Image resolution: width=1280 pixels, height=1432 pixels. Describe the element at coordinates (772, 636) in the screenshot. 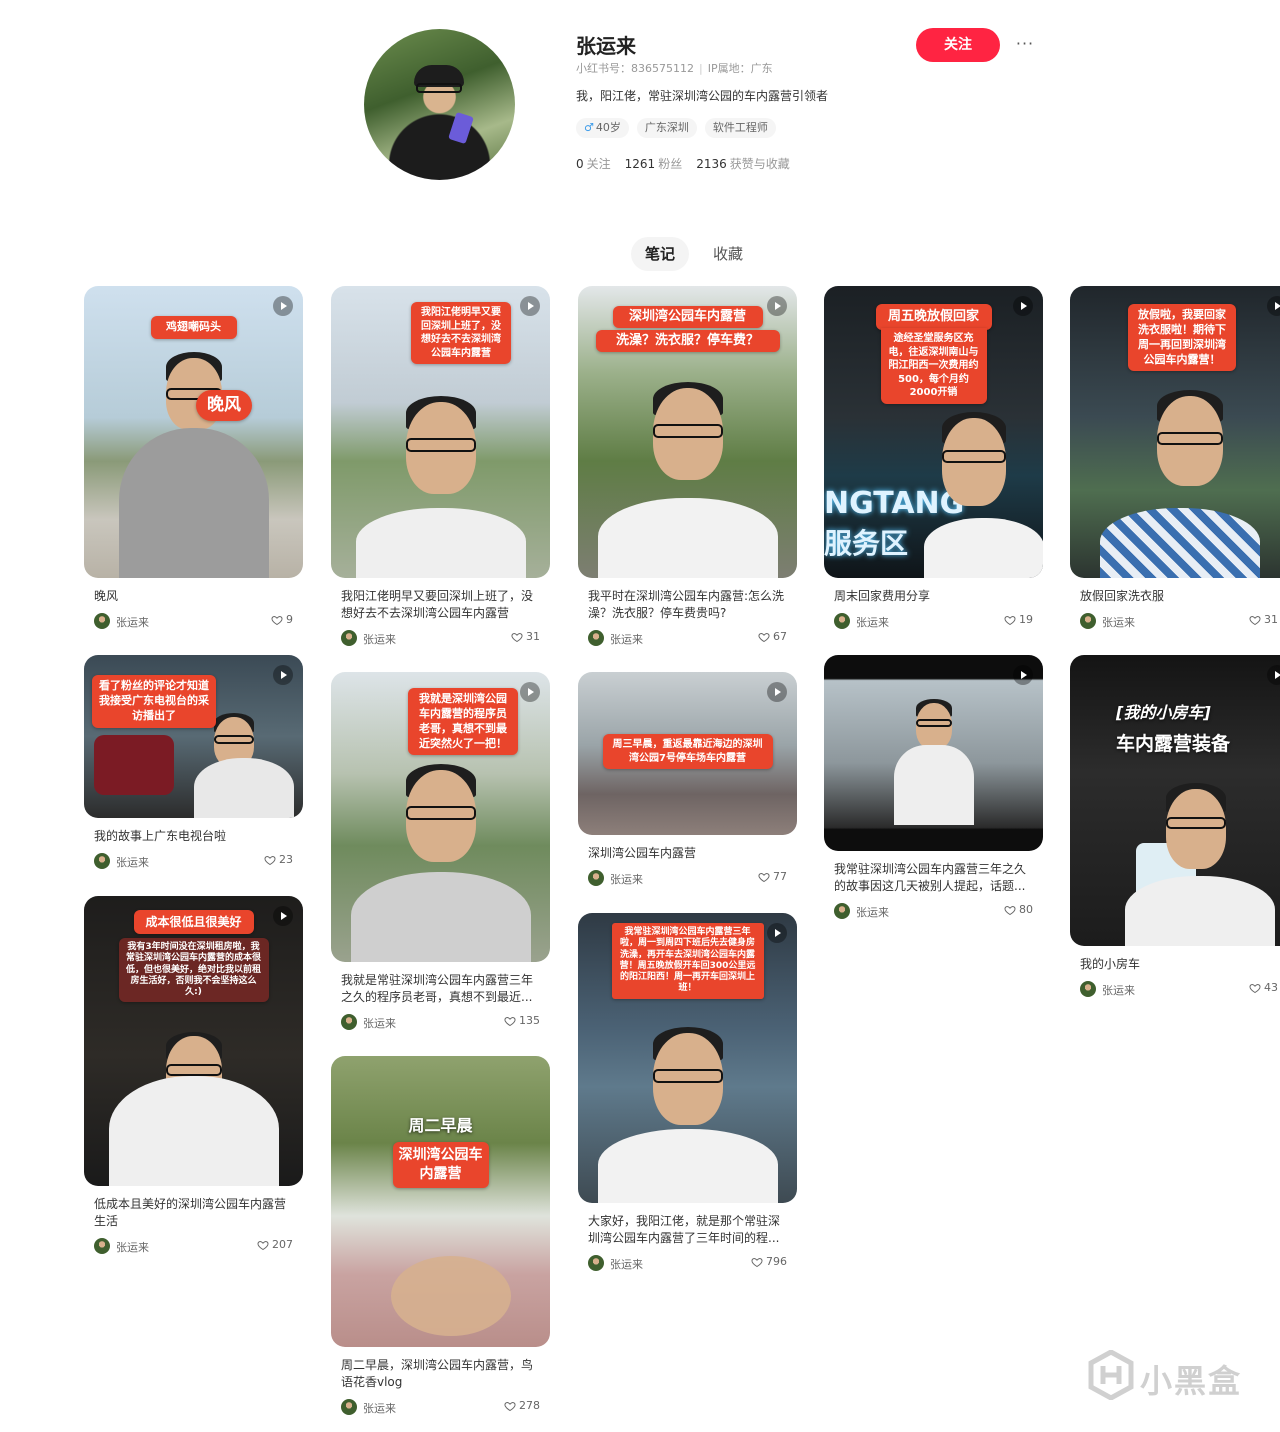

I see `like-button: 67` at that location.